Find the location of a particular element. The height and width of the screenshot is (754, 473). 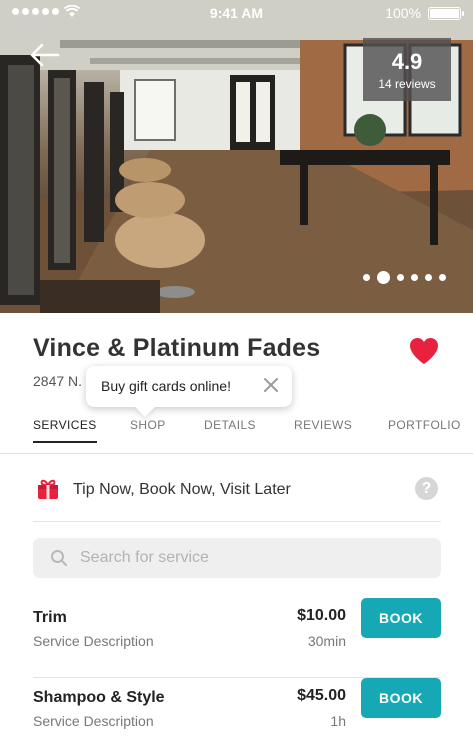

gift-icon is located at coordinates (48, 489).